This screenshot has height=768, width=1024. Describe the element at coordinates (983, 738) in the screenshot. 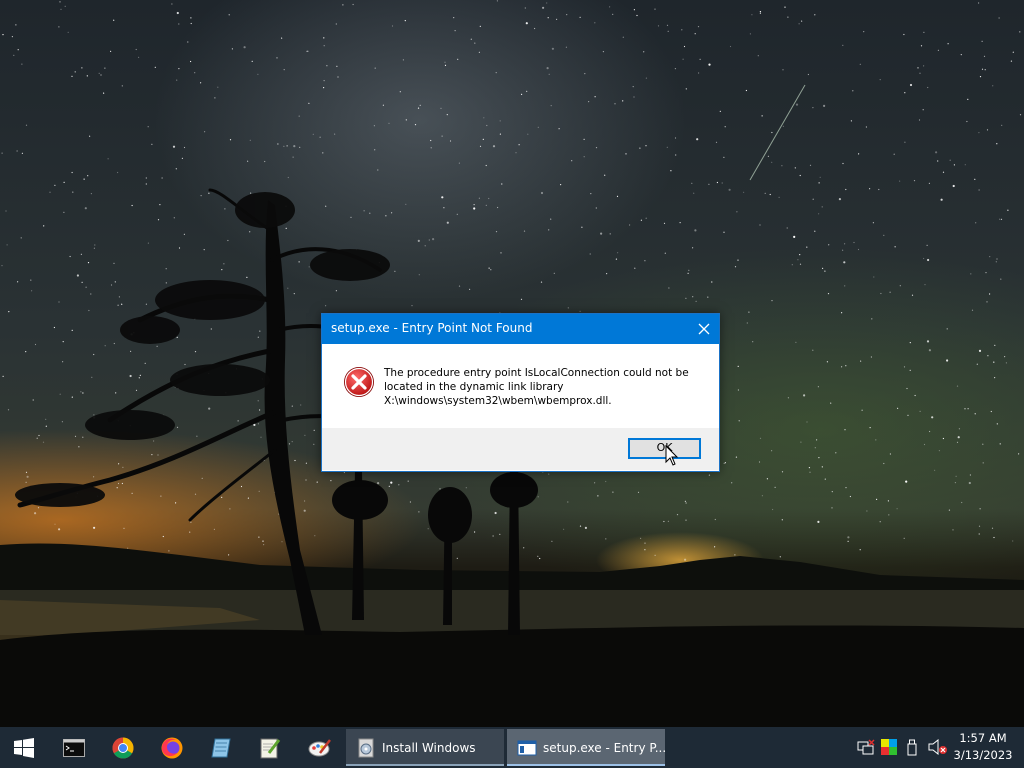

I see `clock-time: 1:57 AM` at that location.